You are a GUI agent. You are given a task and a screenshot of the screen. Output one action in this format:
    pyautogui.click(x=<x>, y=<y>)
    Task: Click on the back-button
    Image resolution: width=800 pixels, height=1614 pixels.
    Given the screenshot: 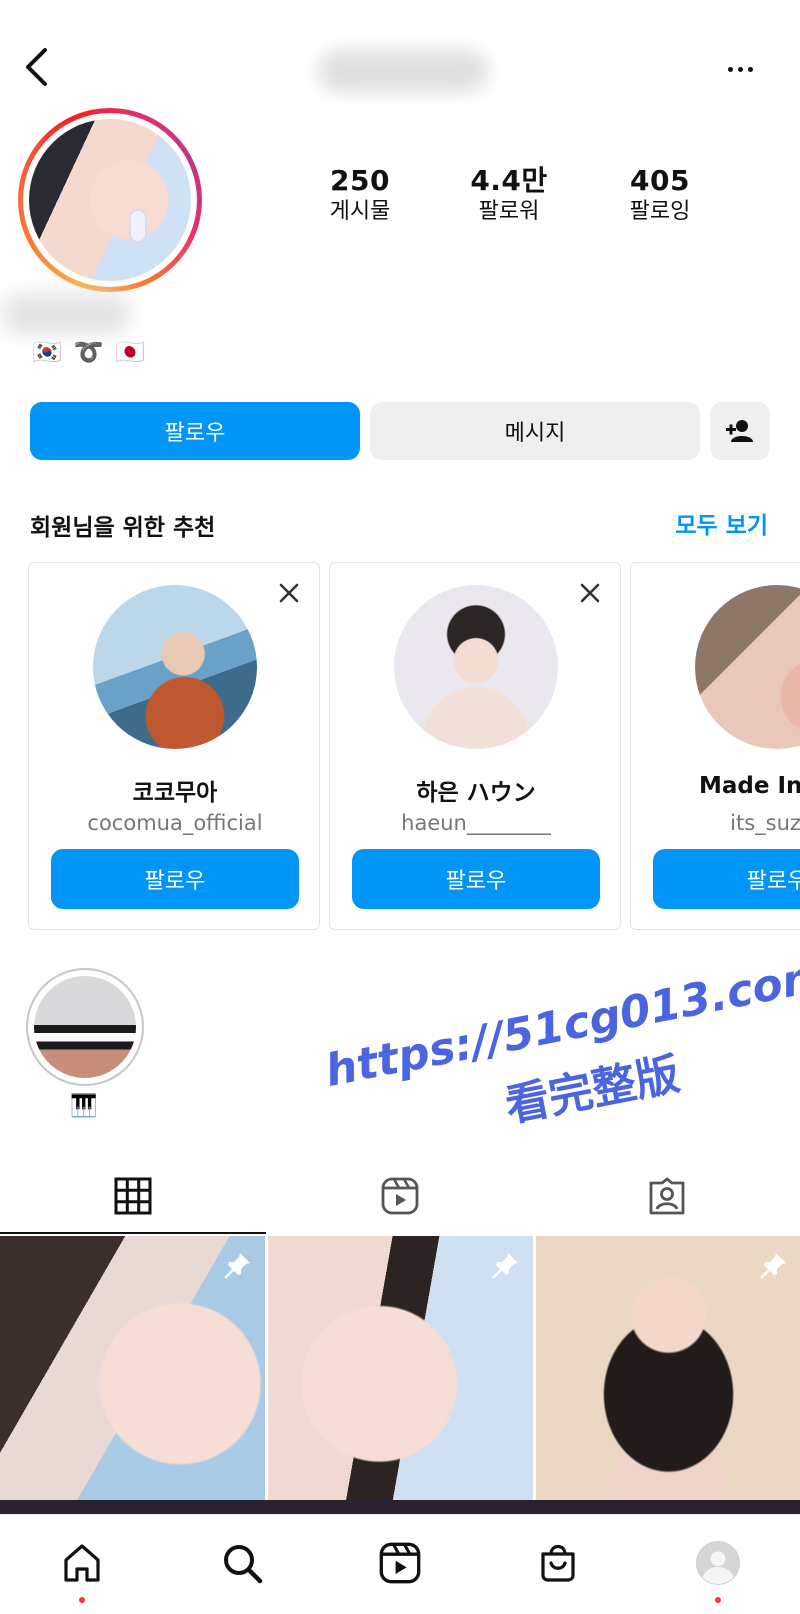 What is the action you would take?
    pyautogui.click(x=36, y=67)
    